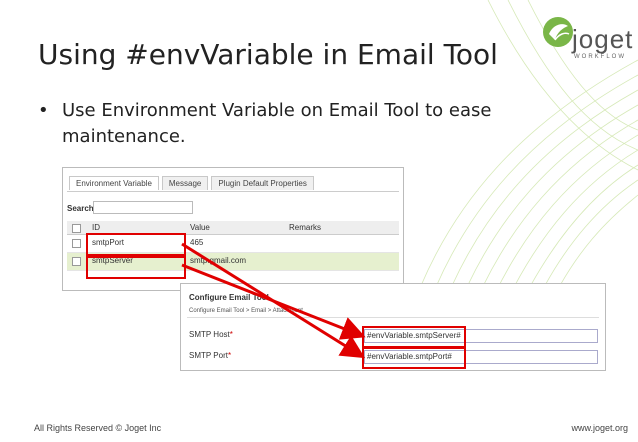 Image resolution: width=638 pixels, height=442 pixels. I want to click on logo-wordmark: joget, so click(603, 39).